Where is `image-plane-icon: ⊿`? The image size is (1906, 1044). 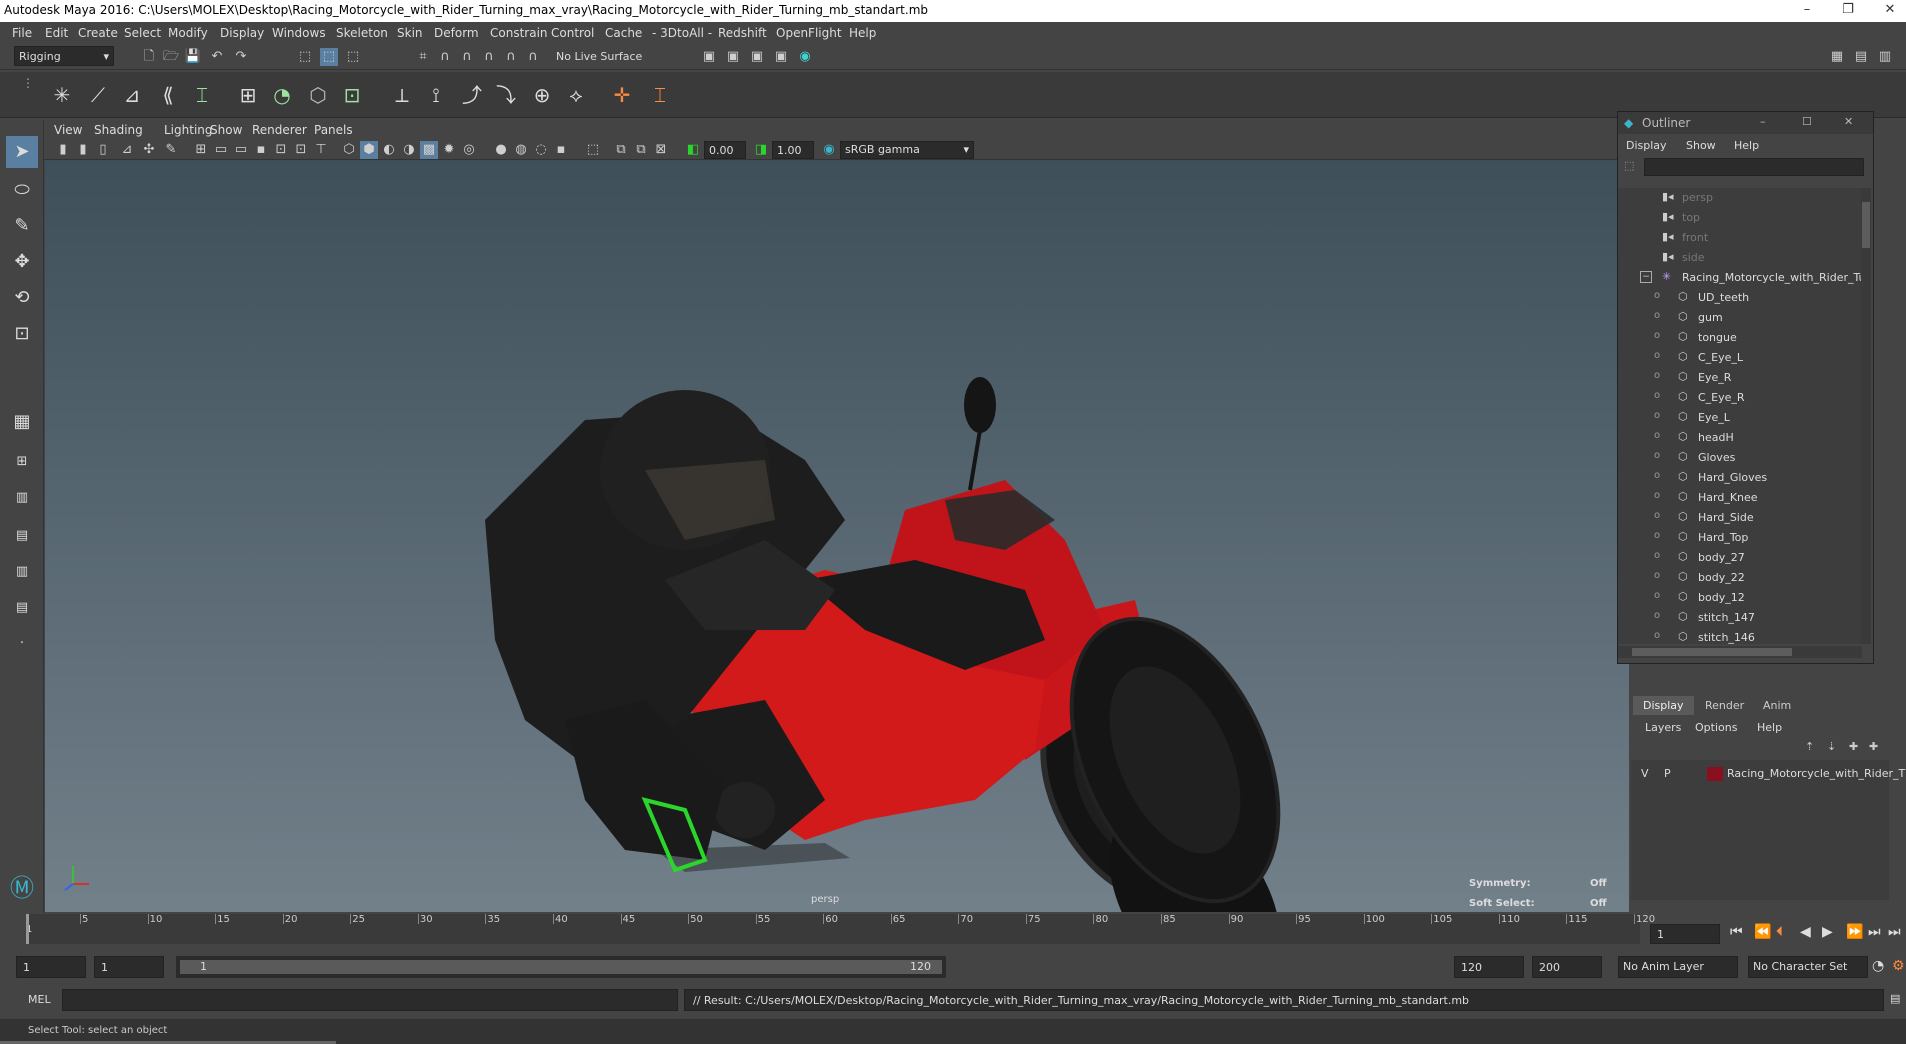 image-plane-icon: ⊿ is located at coordinates (127, 150).